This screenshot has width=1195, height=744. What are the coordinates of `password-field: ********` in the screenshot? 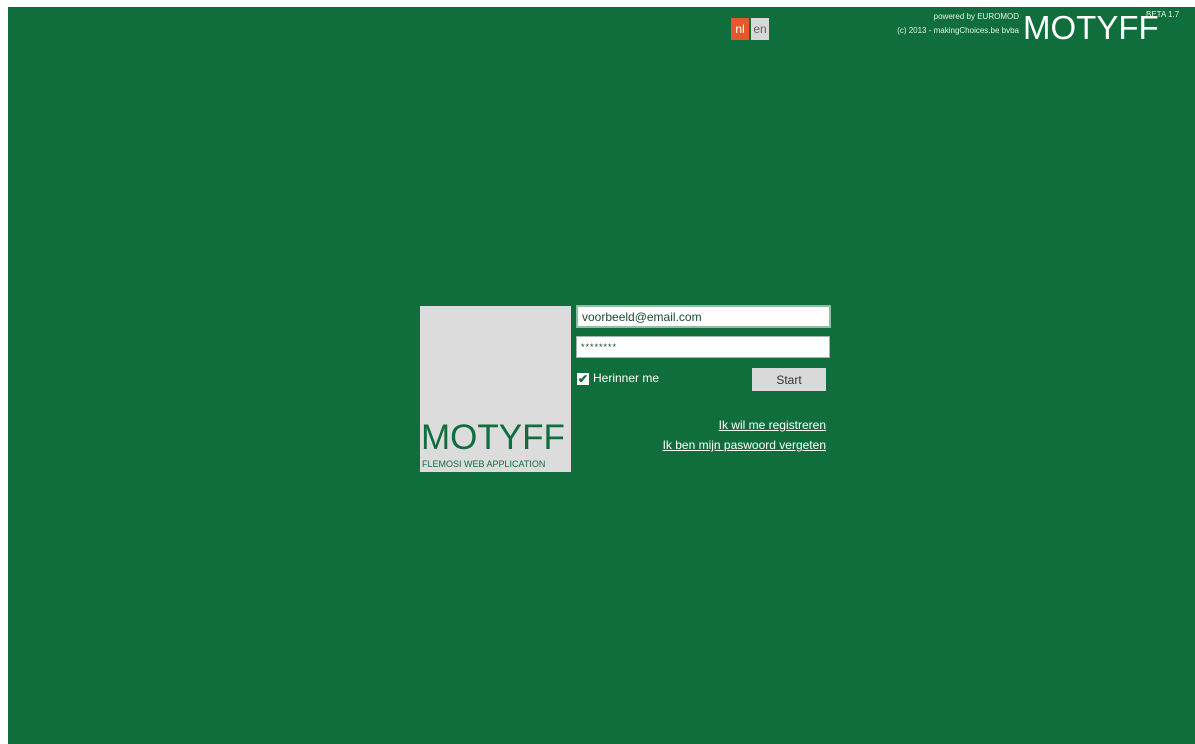 It's located at (703, 347).